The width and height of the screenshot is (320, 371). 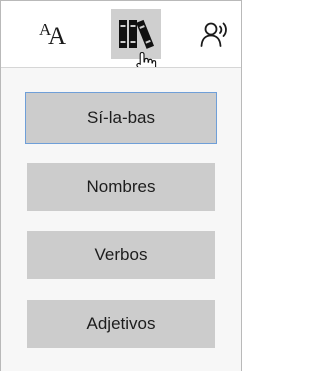 I want to click on grammar-options-button, so click(x=136, y=34).